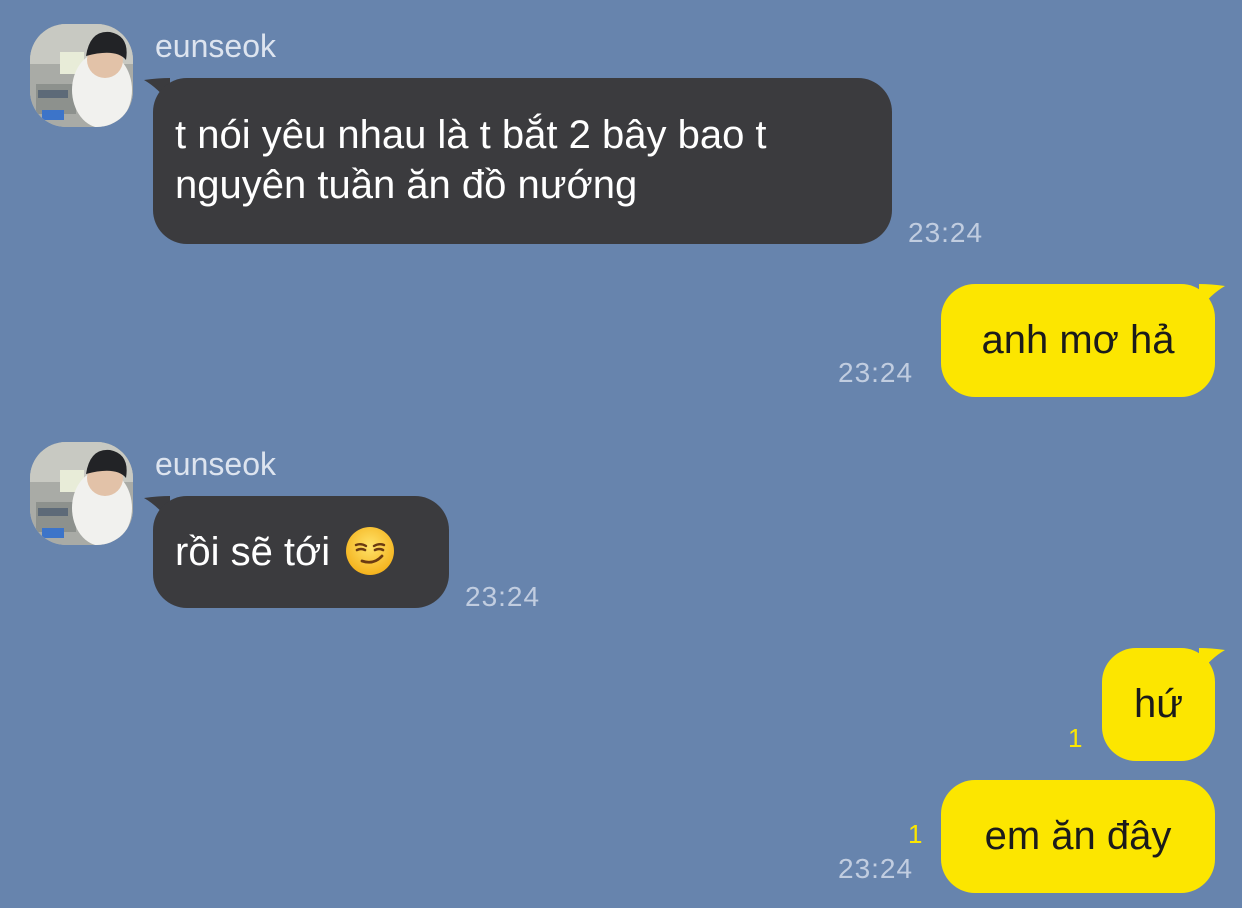 The width and height of the screenshot is (1242, 908). Describe the element at coordinates (253, 552) in the screenshot. I see `message-text: rồi sẽ tới` at that location.